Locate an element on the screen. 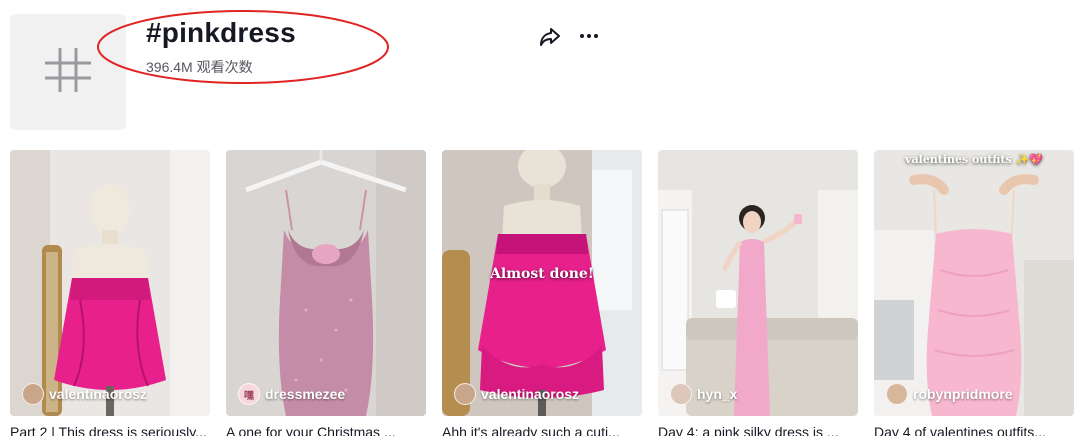 The height and width of the screenshot is (436, 1080). more-icon is located at coordinates (589, 38).